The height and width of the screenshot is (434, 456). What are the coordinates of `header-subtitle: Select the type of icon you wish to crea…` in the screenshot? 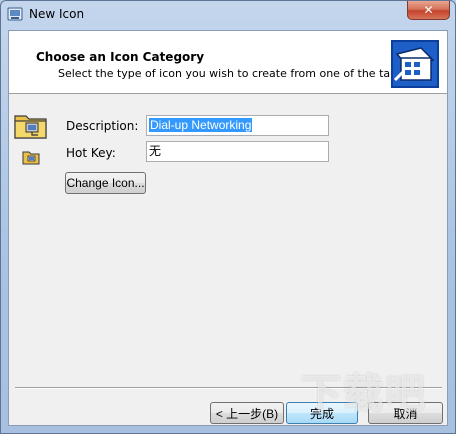 It's located at (248, 73).